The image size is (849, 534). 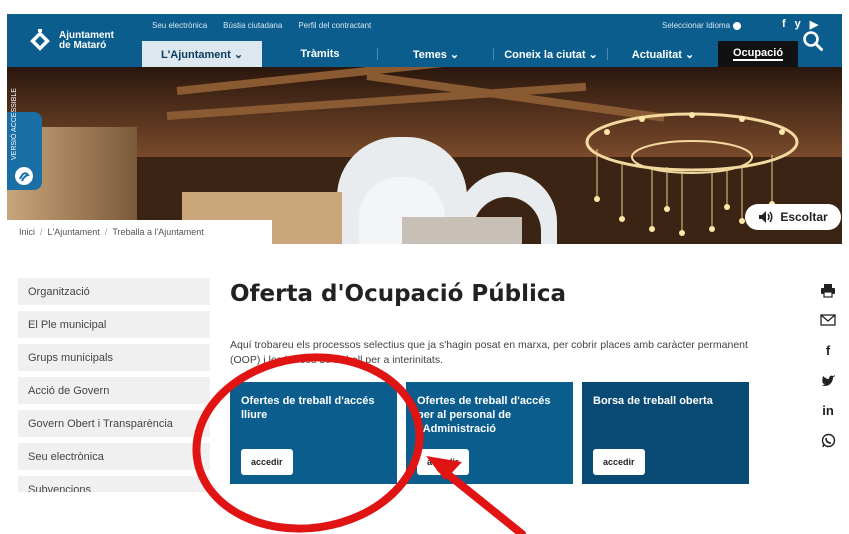 What do you see at coordinates (462, 230) in the screenshot?
I see `hero-base` at bounding box center [462, 230].